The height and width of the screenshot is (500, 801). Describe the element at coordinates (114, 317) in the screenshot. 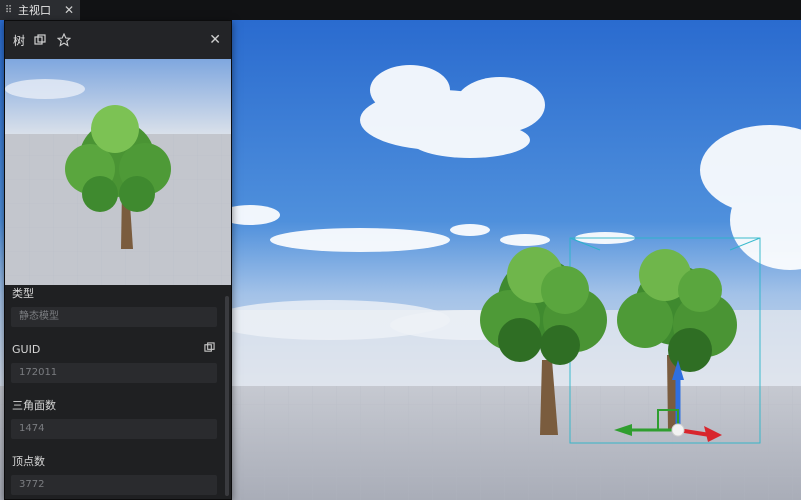

I see `prop-value-type: 静态模型` at that location.